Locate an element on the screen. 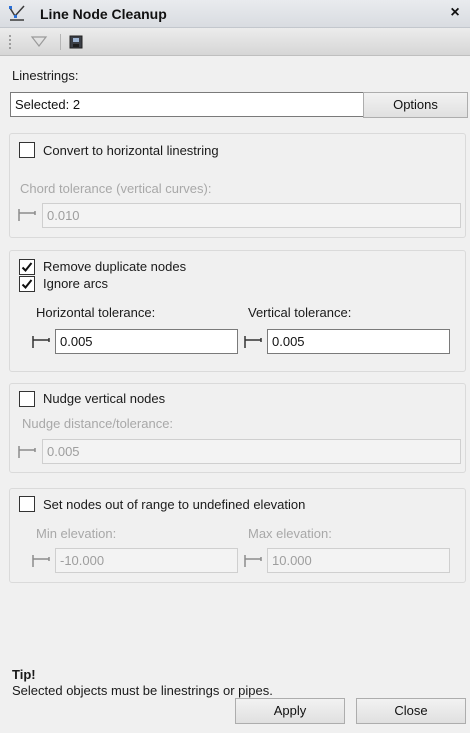 The height and width of the screenshot is (733, 470). convert-horizontal-label: Convert to horizontal linestring is located at coordinates (131, 150).